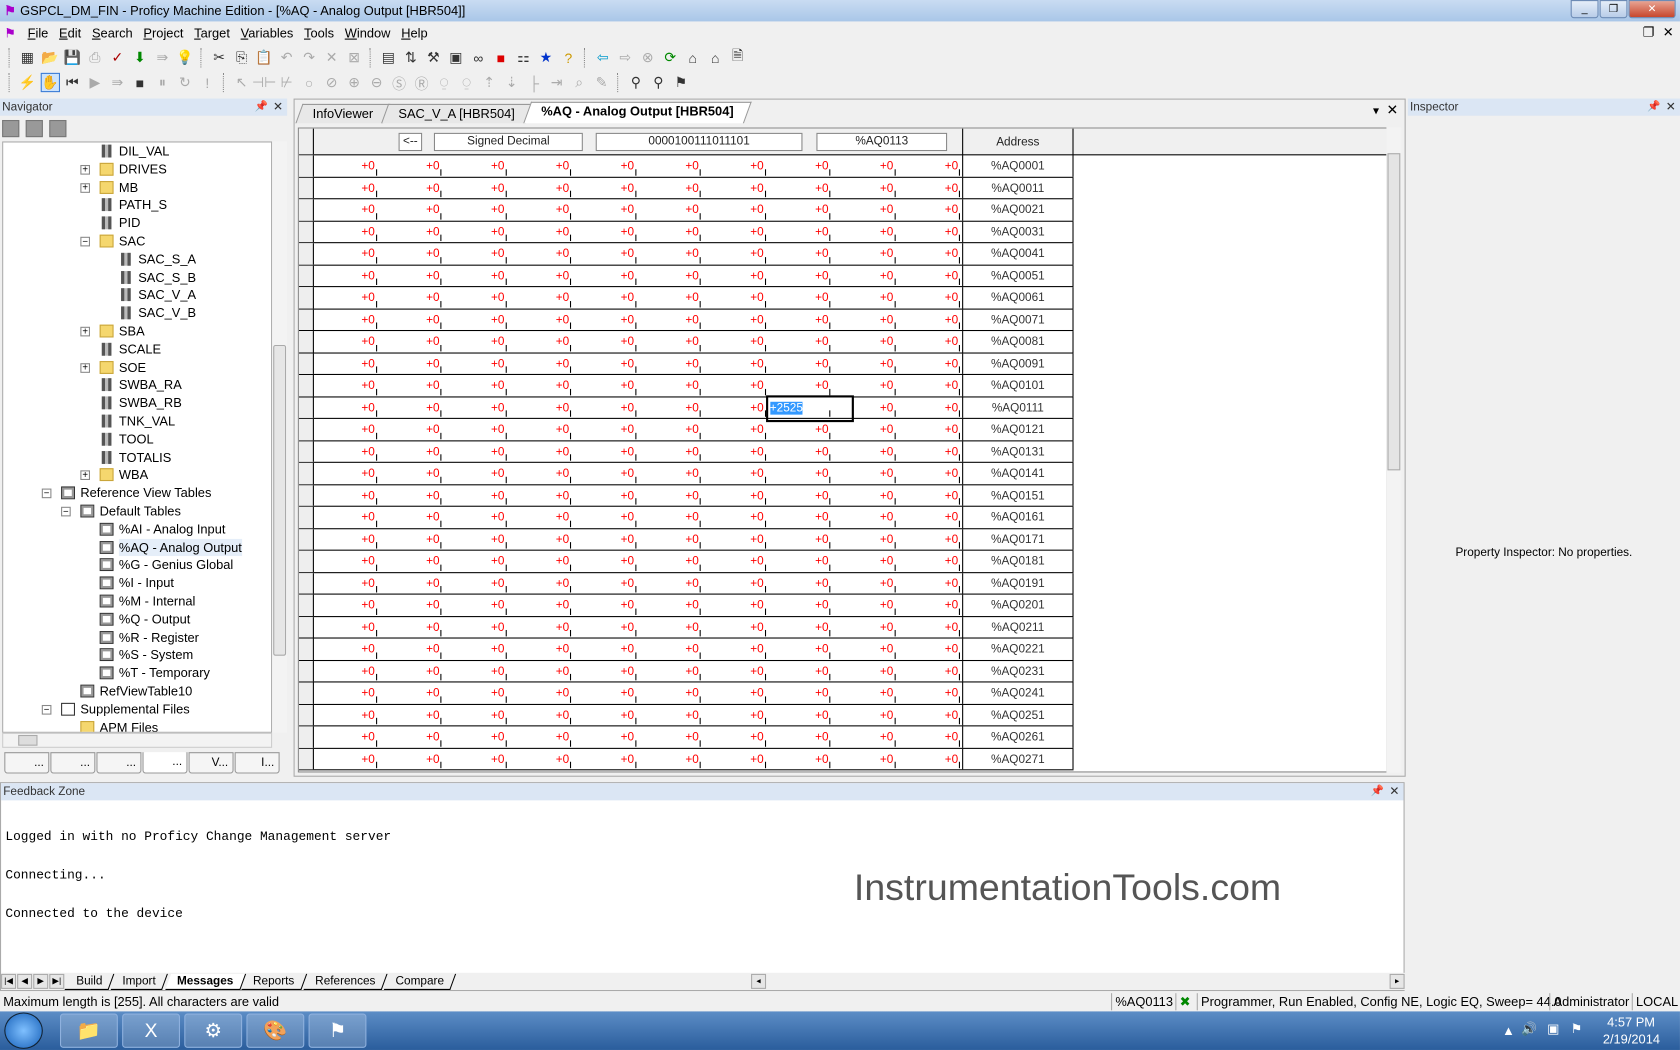 The image size is (1680, 1050). Describe the element at coordinates (388, 57) in the screenshot. I see `navigator-icon: ▤` at that location.